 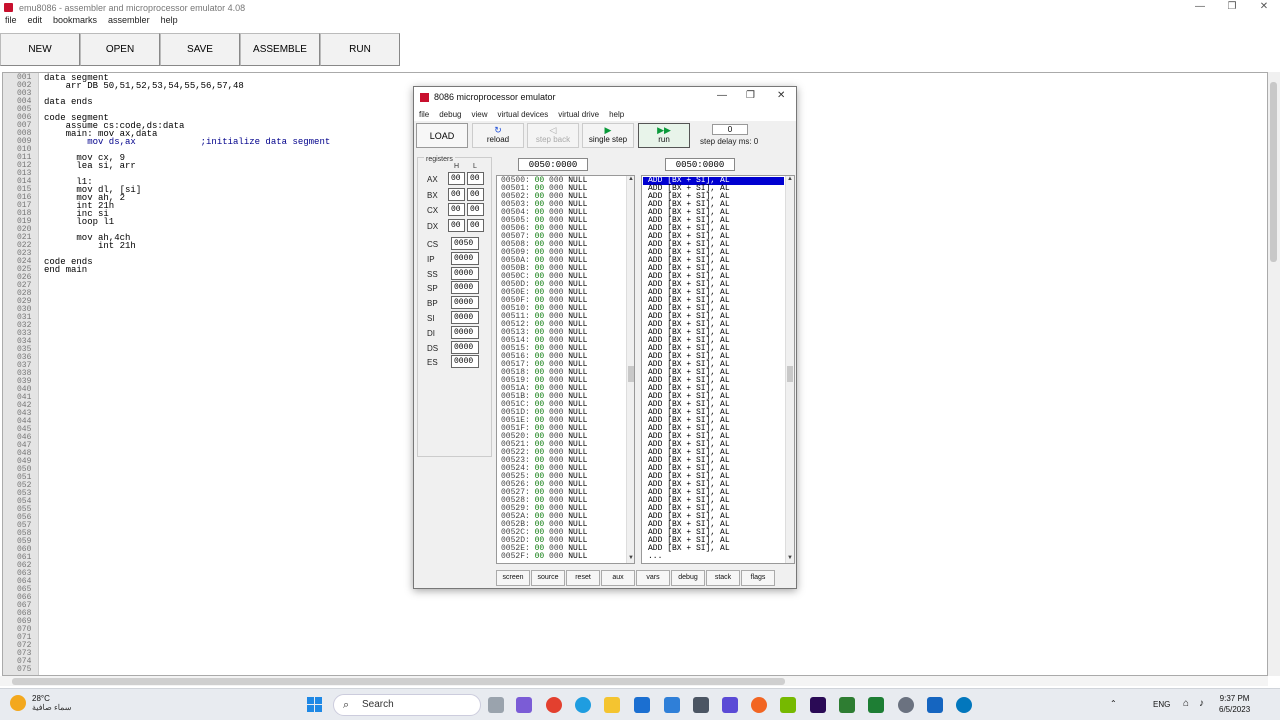 I want to click on menu-file: file, so click(x=11, y=21).